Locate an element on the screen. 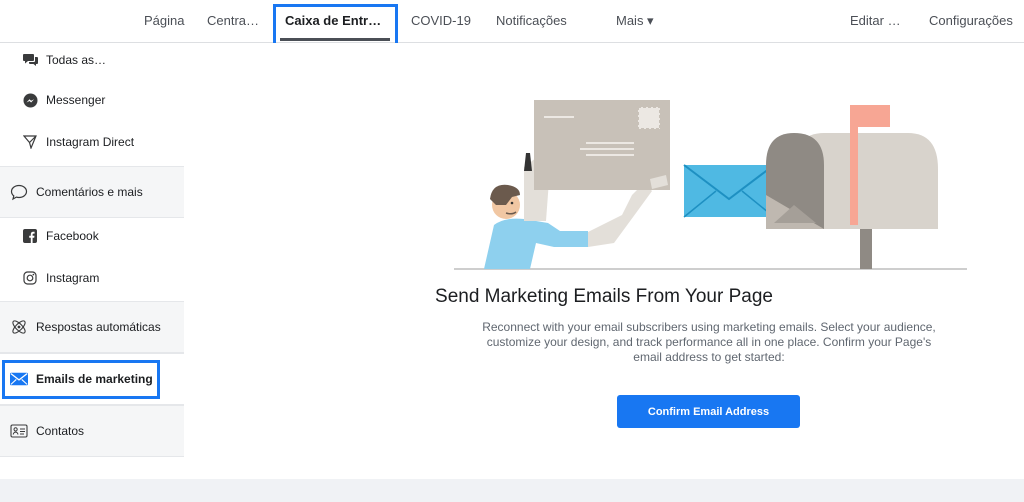 This screenshot has height=502, width=1024. facebook-icon is located at coordinates (30, 236).